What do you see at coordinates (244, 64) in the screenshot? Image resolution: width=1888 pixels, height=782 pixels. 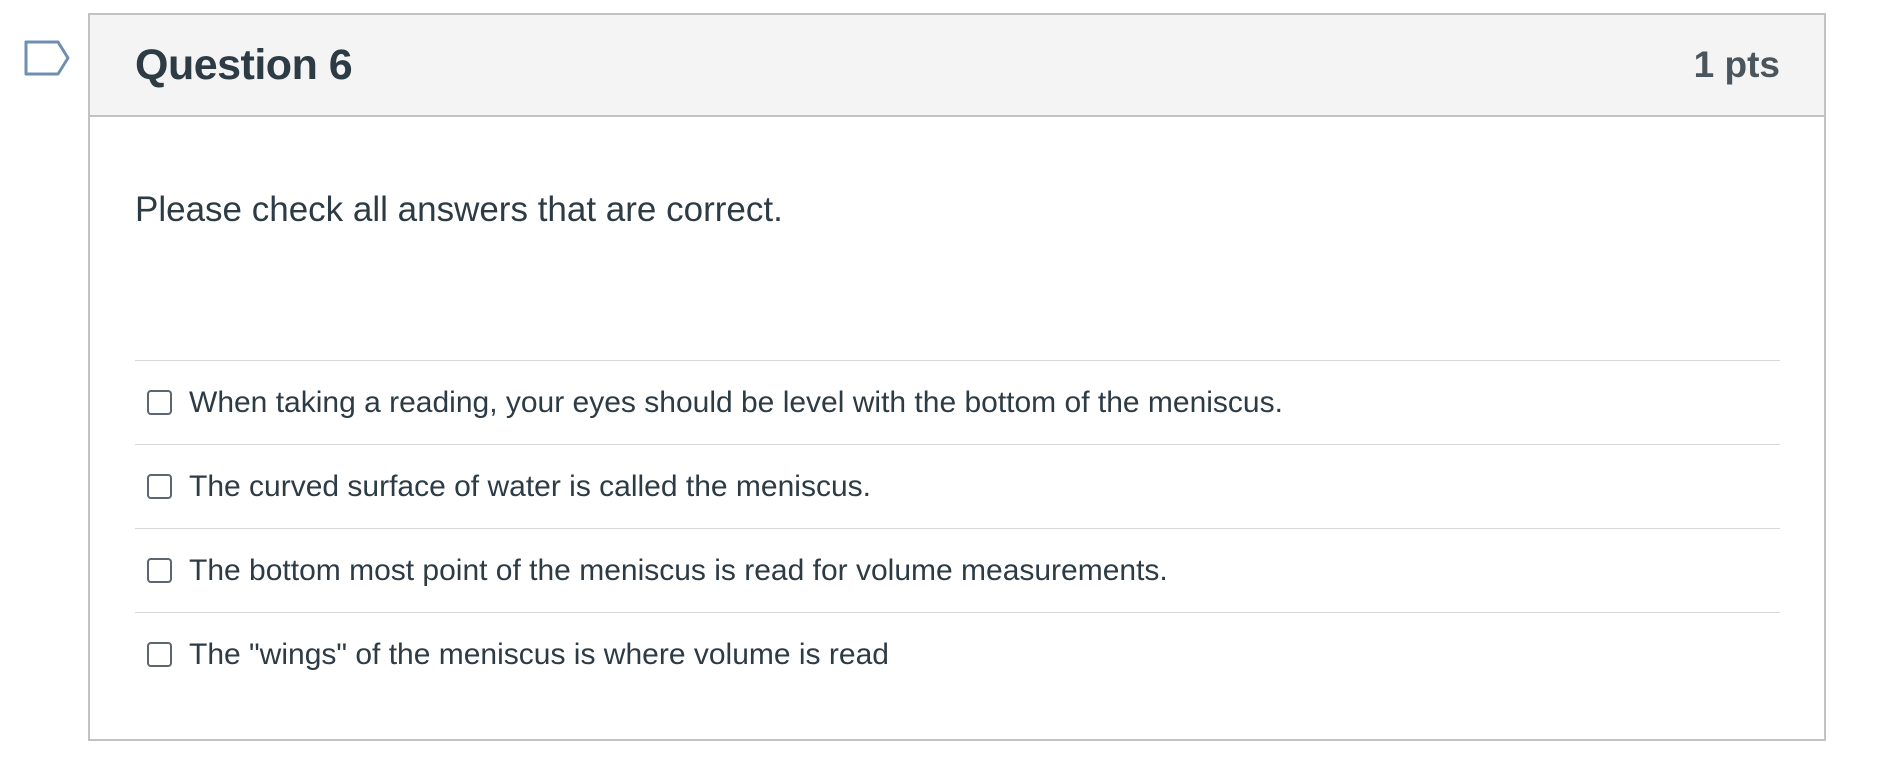 I see `question-title: Question 6` at bounding box center [244, 64].